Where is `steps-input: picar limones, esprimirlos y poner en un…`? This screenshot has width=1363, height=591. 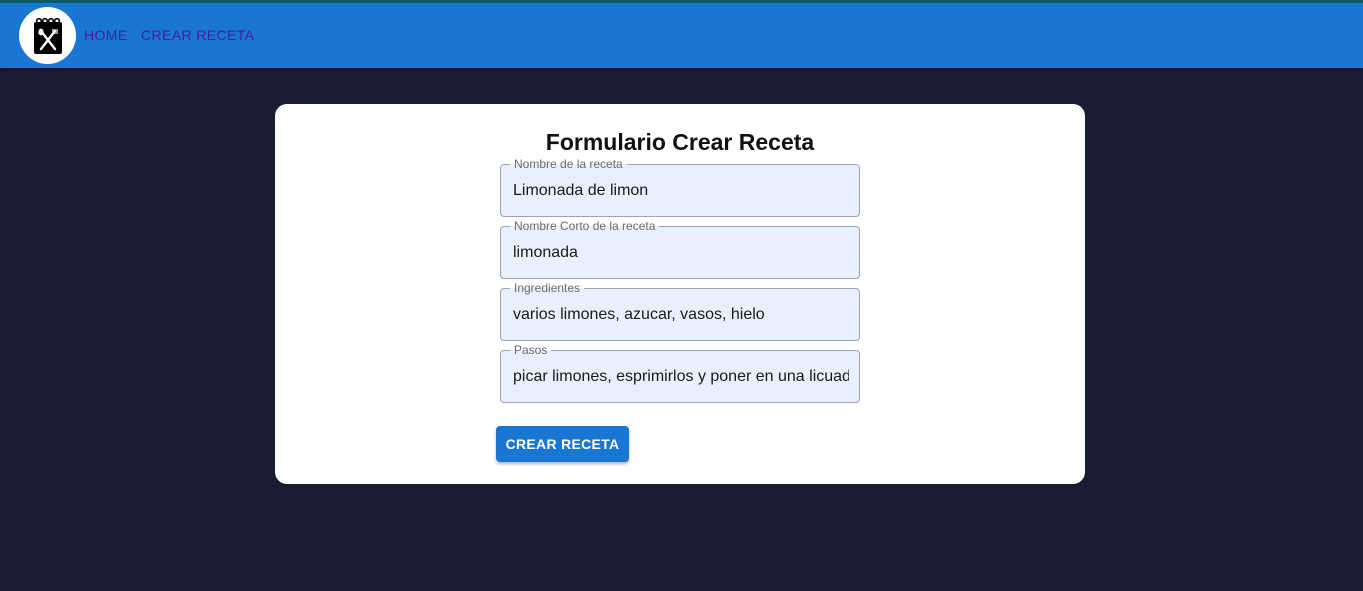 steps-input: picar limones, esprimirlos y poner en un… is located at coordinates (681, 377).